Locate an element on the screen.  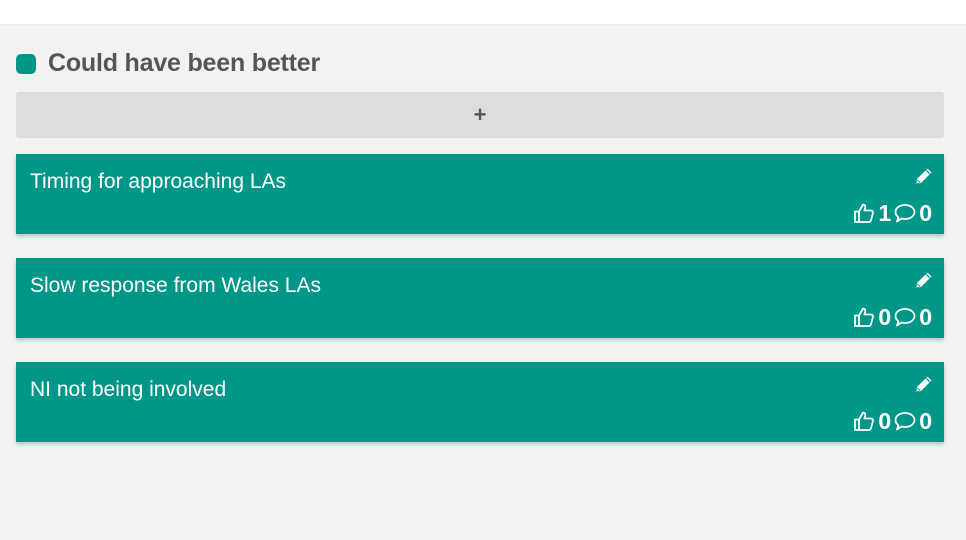
card-text: NI not being involved is located at coordinates (128, 389).